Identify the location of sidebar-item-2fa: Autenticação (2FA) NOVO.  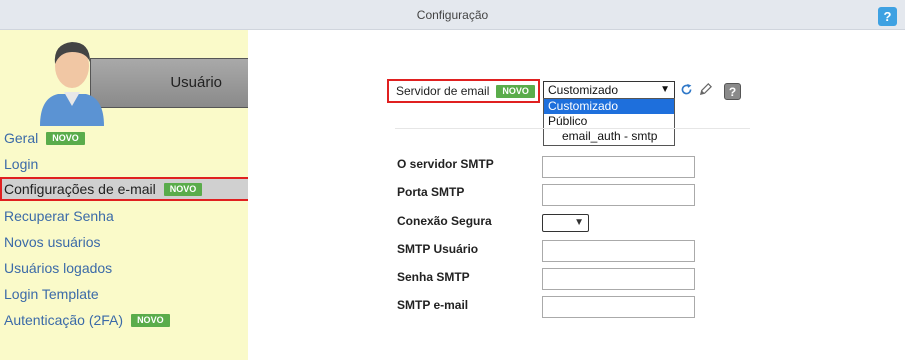
(87, 320).